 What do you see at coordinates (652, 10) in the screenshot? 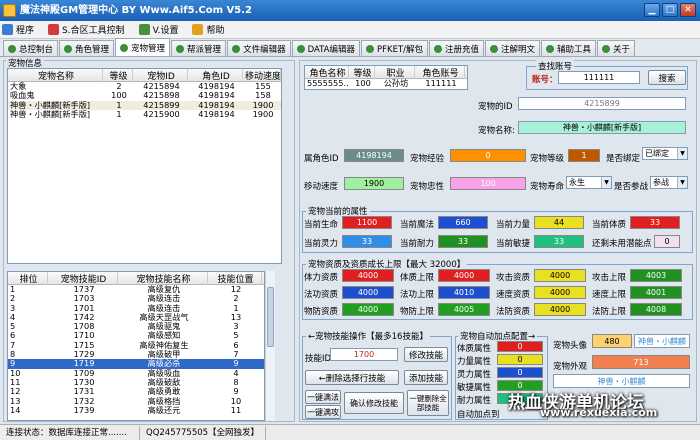
I see `minimize-icon: ▁` at bounding box center [652, 10].